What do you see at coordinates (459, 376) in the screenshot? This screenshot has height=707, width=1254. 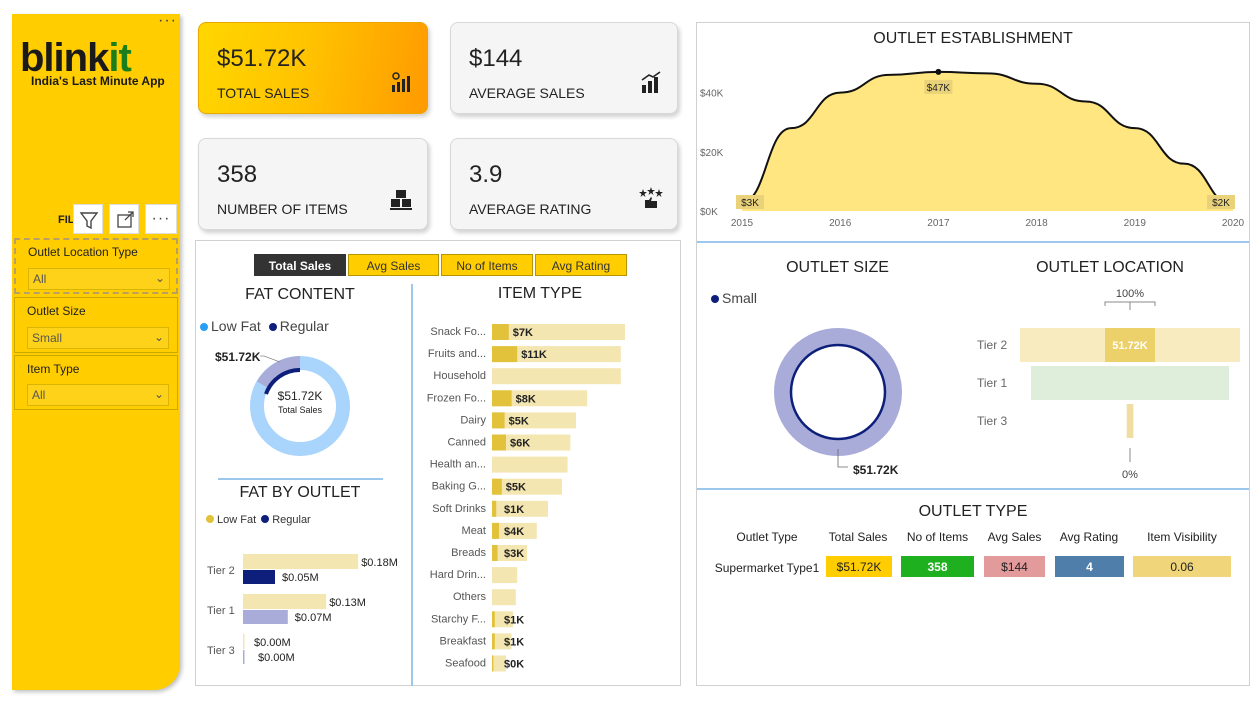 I see `item-type-label: Household` at bounding box center [459, 376].